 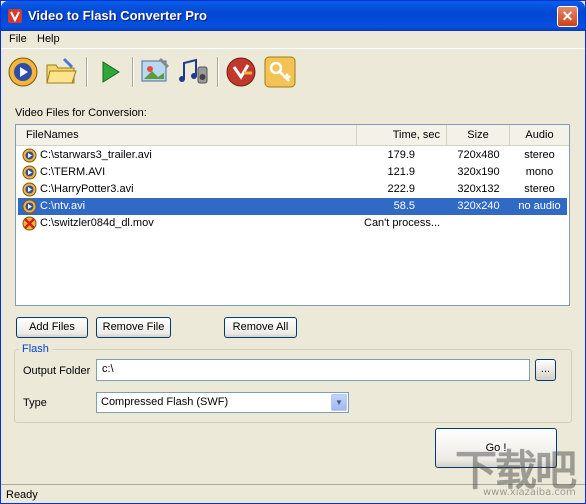 I want to click on row-size: 320x132, so click(x=478, y=189).